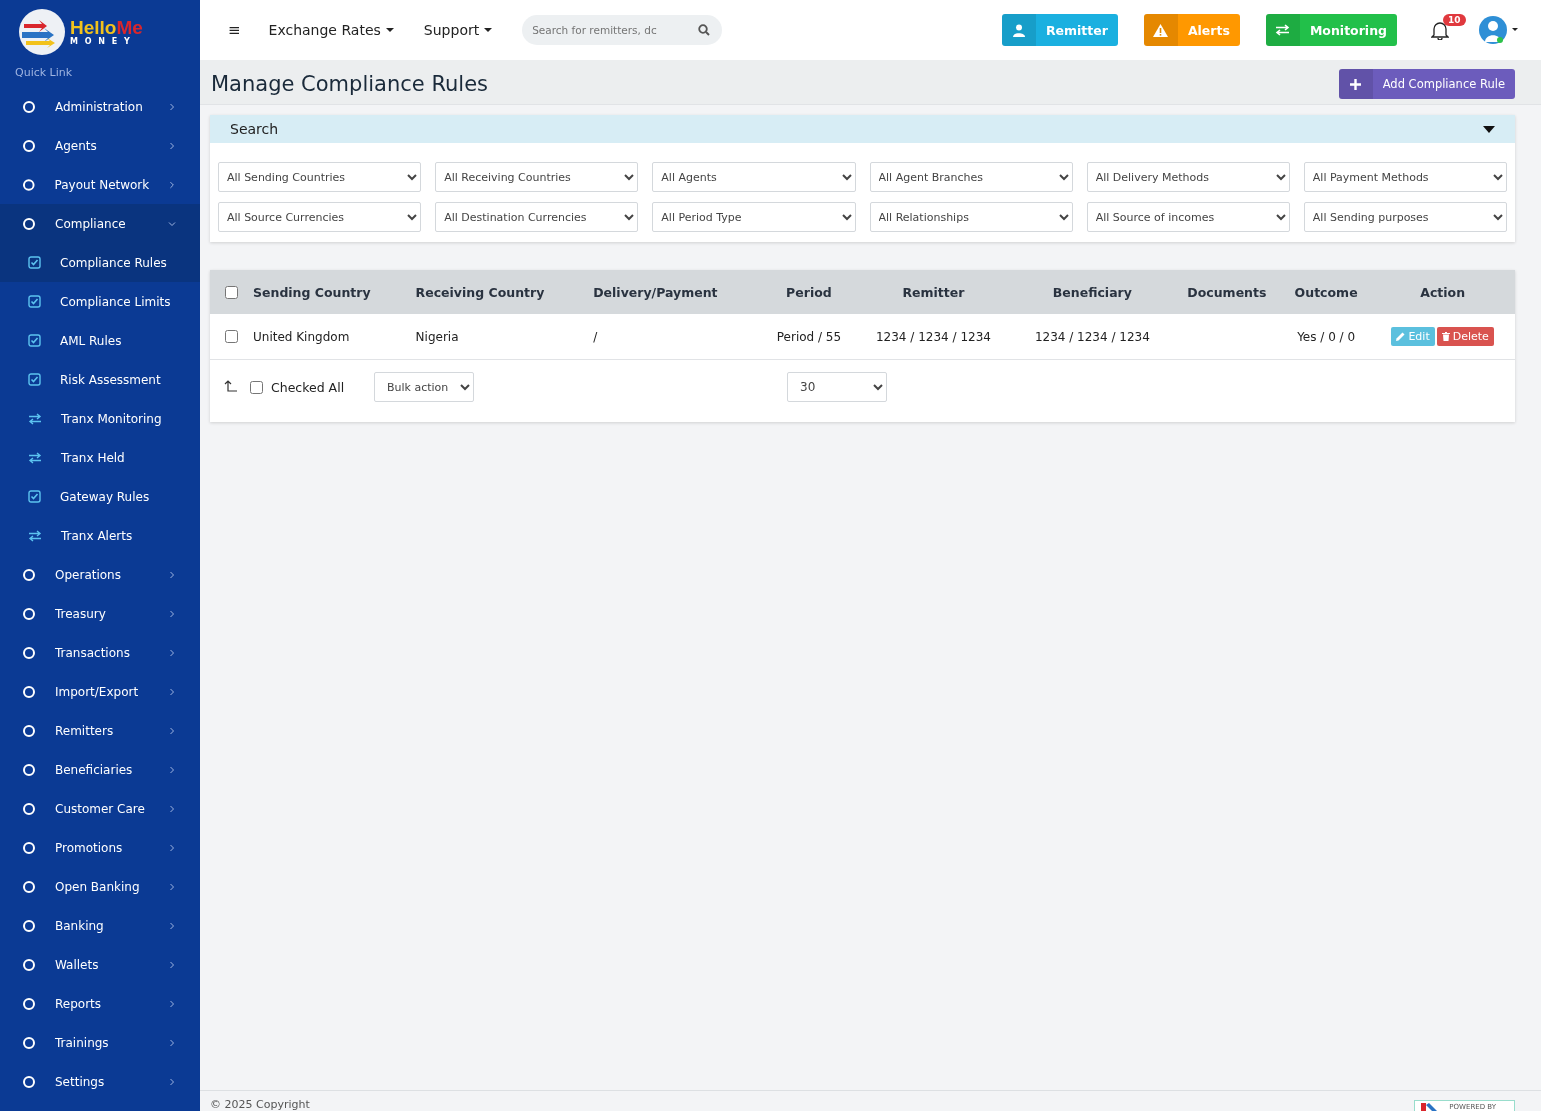 This screenshot has width=1541, height=1111. I want to click on filter-dropdown: All Payment Methods, so click(1405, 177).